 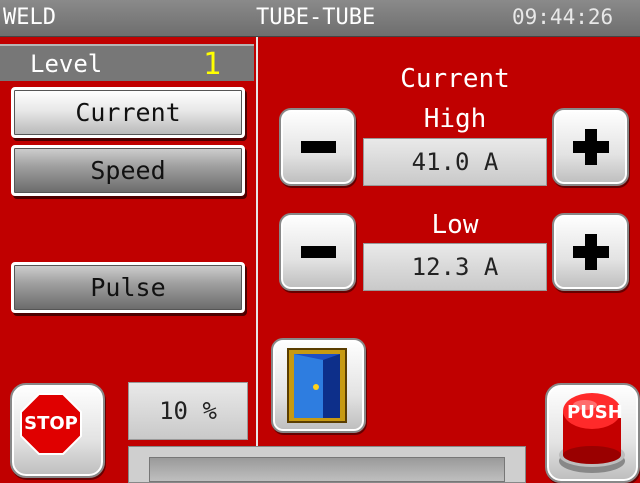 I want to click on low-decrease-button, so click(x=317, y=252).